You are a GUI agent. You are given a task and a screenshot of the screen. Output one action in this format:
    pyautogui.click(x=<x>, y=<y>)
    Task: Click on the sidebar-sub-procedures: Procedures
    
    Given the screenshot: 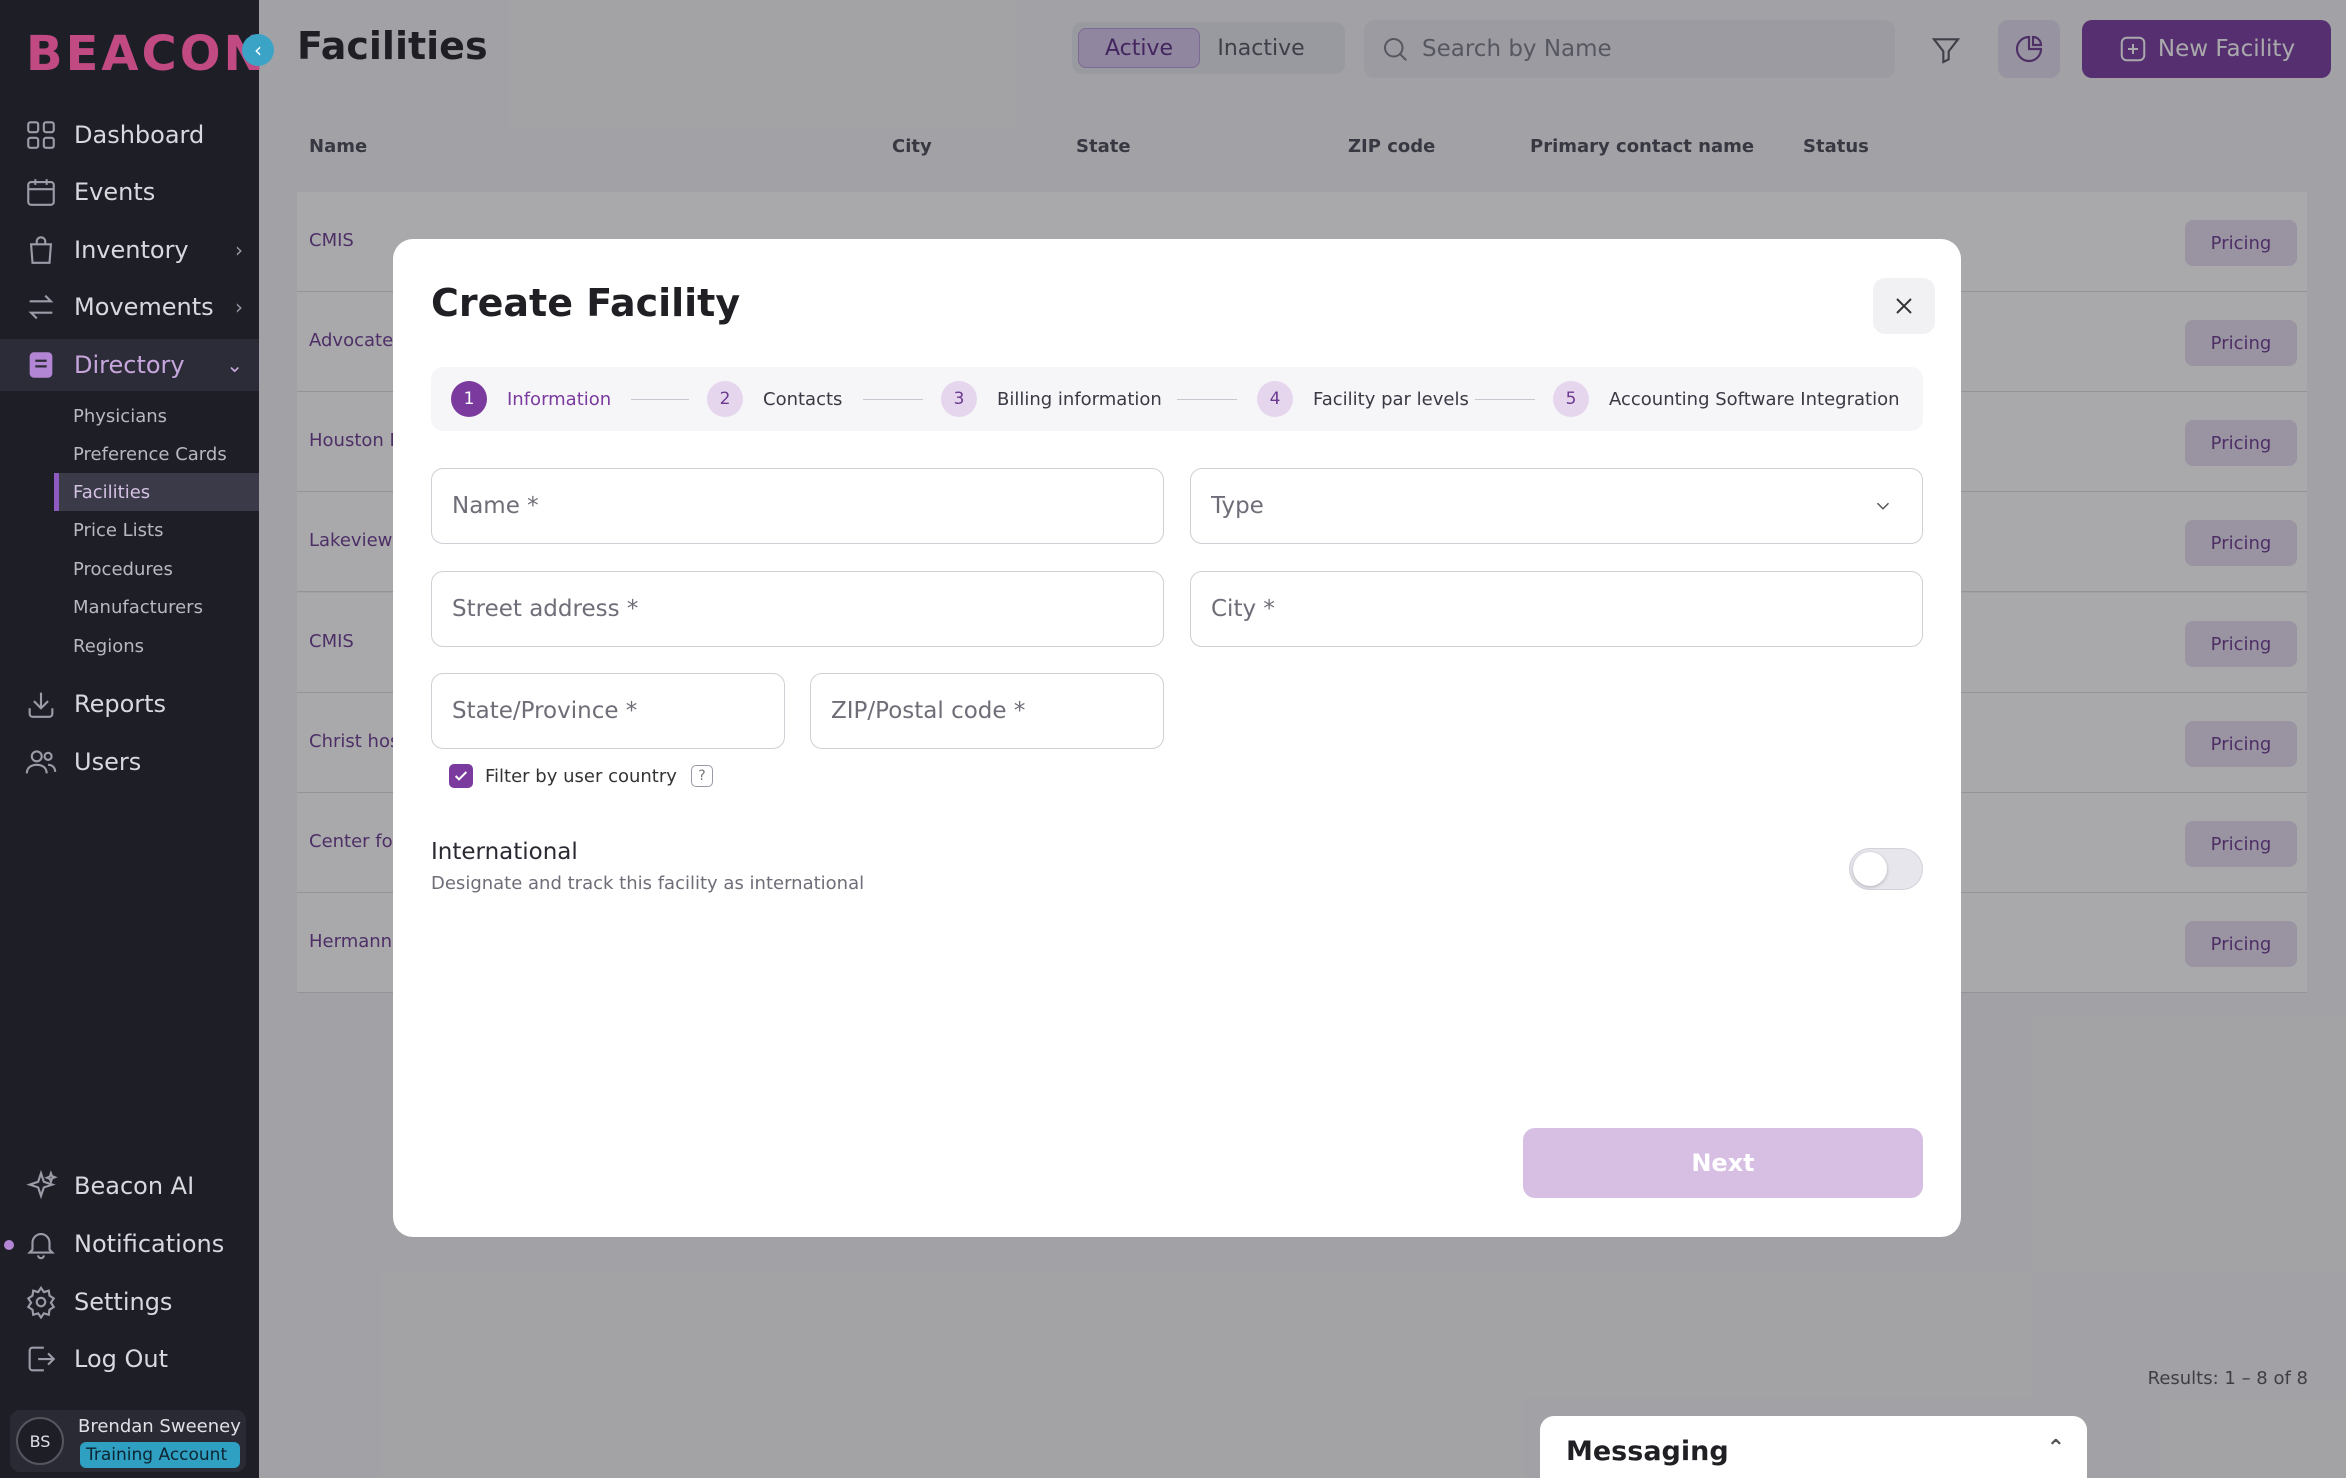 What is the action you would take?
    pyautogui.click(x=156, y=569)
    